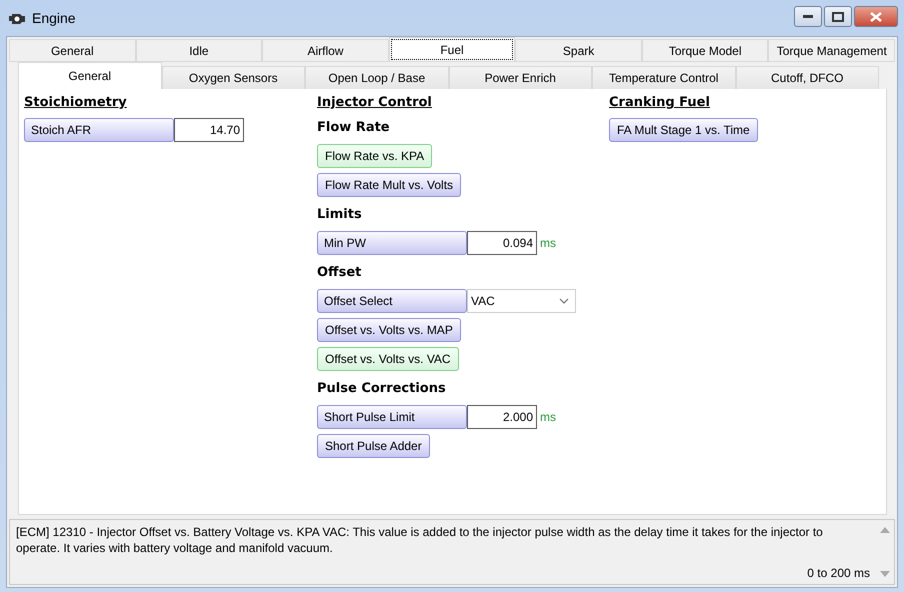 Image resolution: width=904 pixels, height=592 pixels. Describe the element at coordinates (659, 102) in the screenshot. I see `section-heading: Cranking Fuel` at that location.